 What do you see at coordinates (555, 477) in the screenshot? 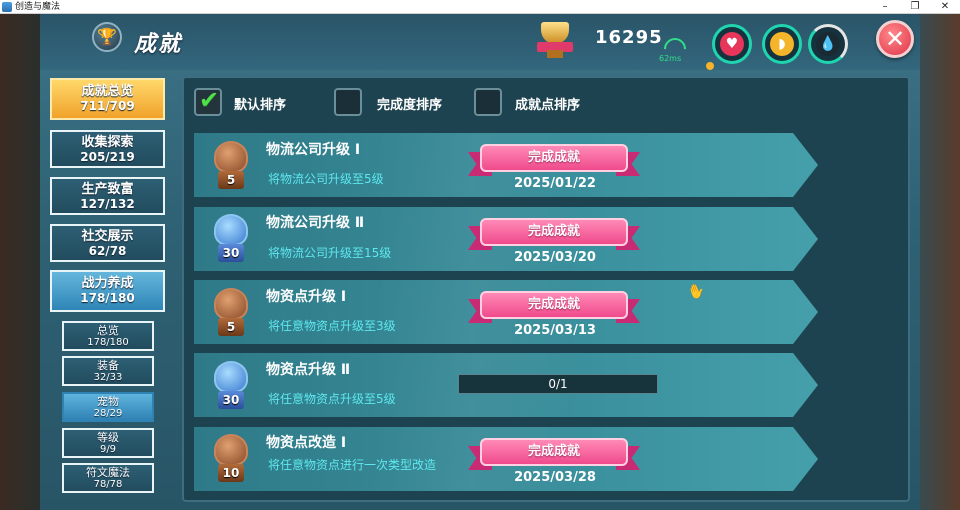
I see `completion-date: 2025/03/28` at bounding box center [555, 477].